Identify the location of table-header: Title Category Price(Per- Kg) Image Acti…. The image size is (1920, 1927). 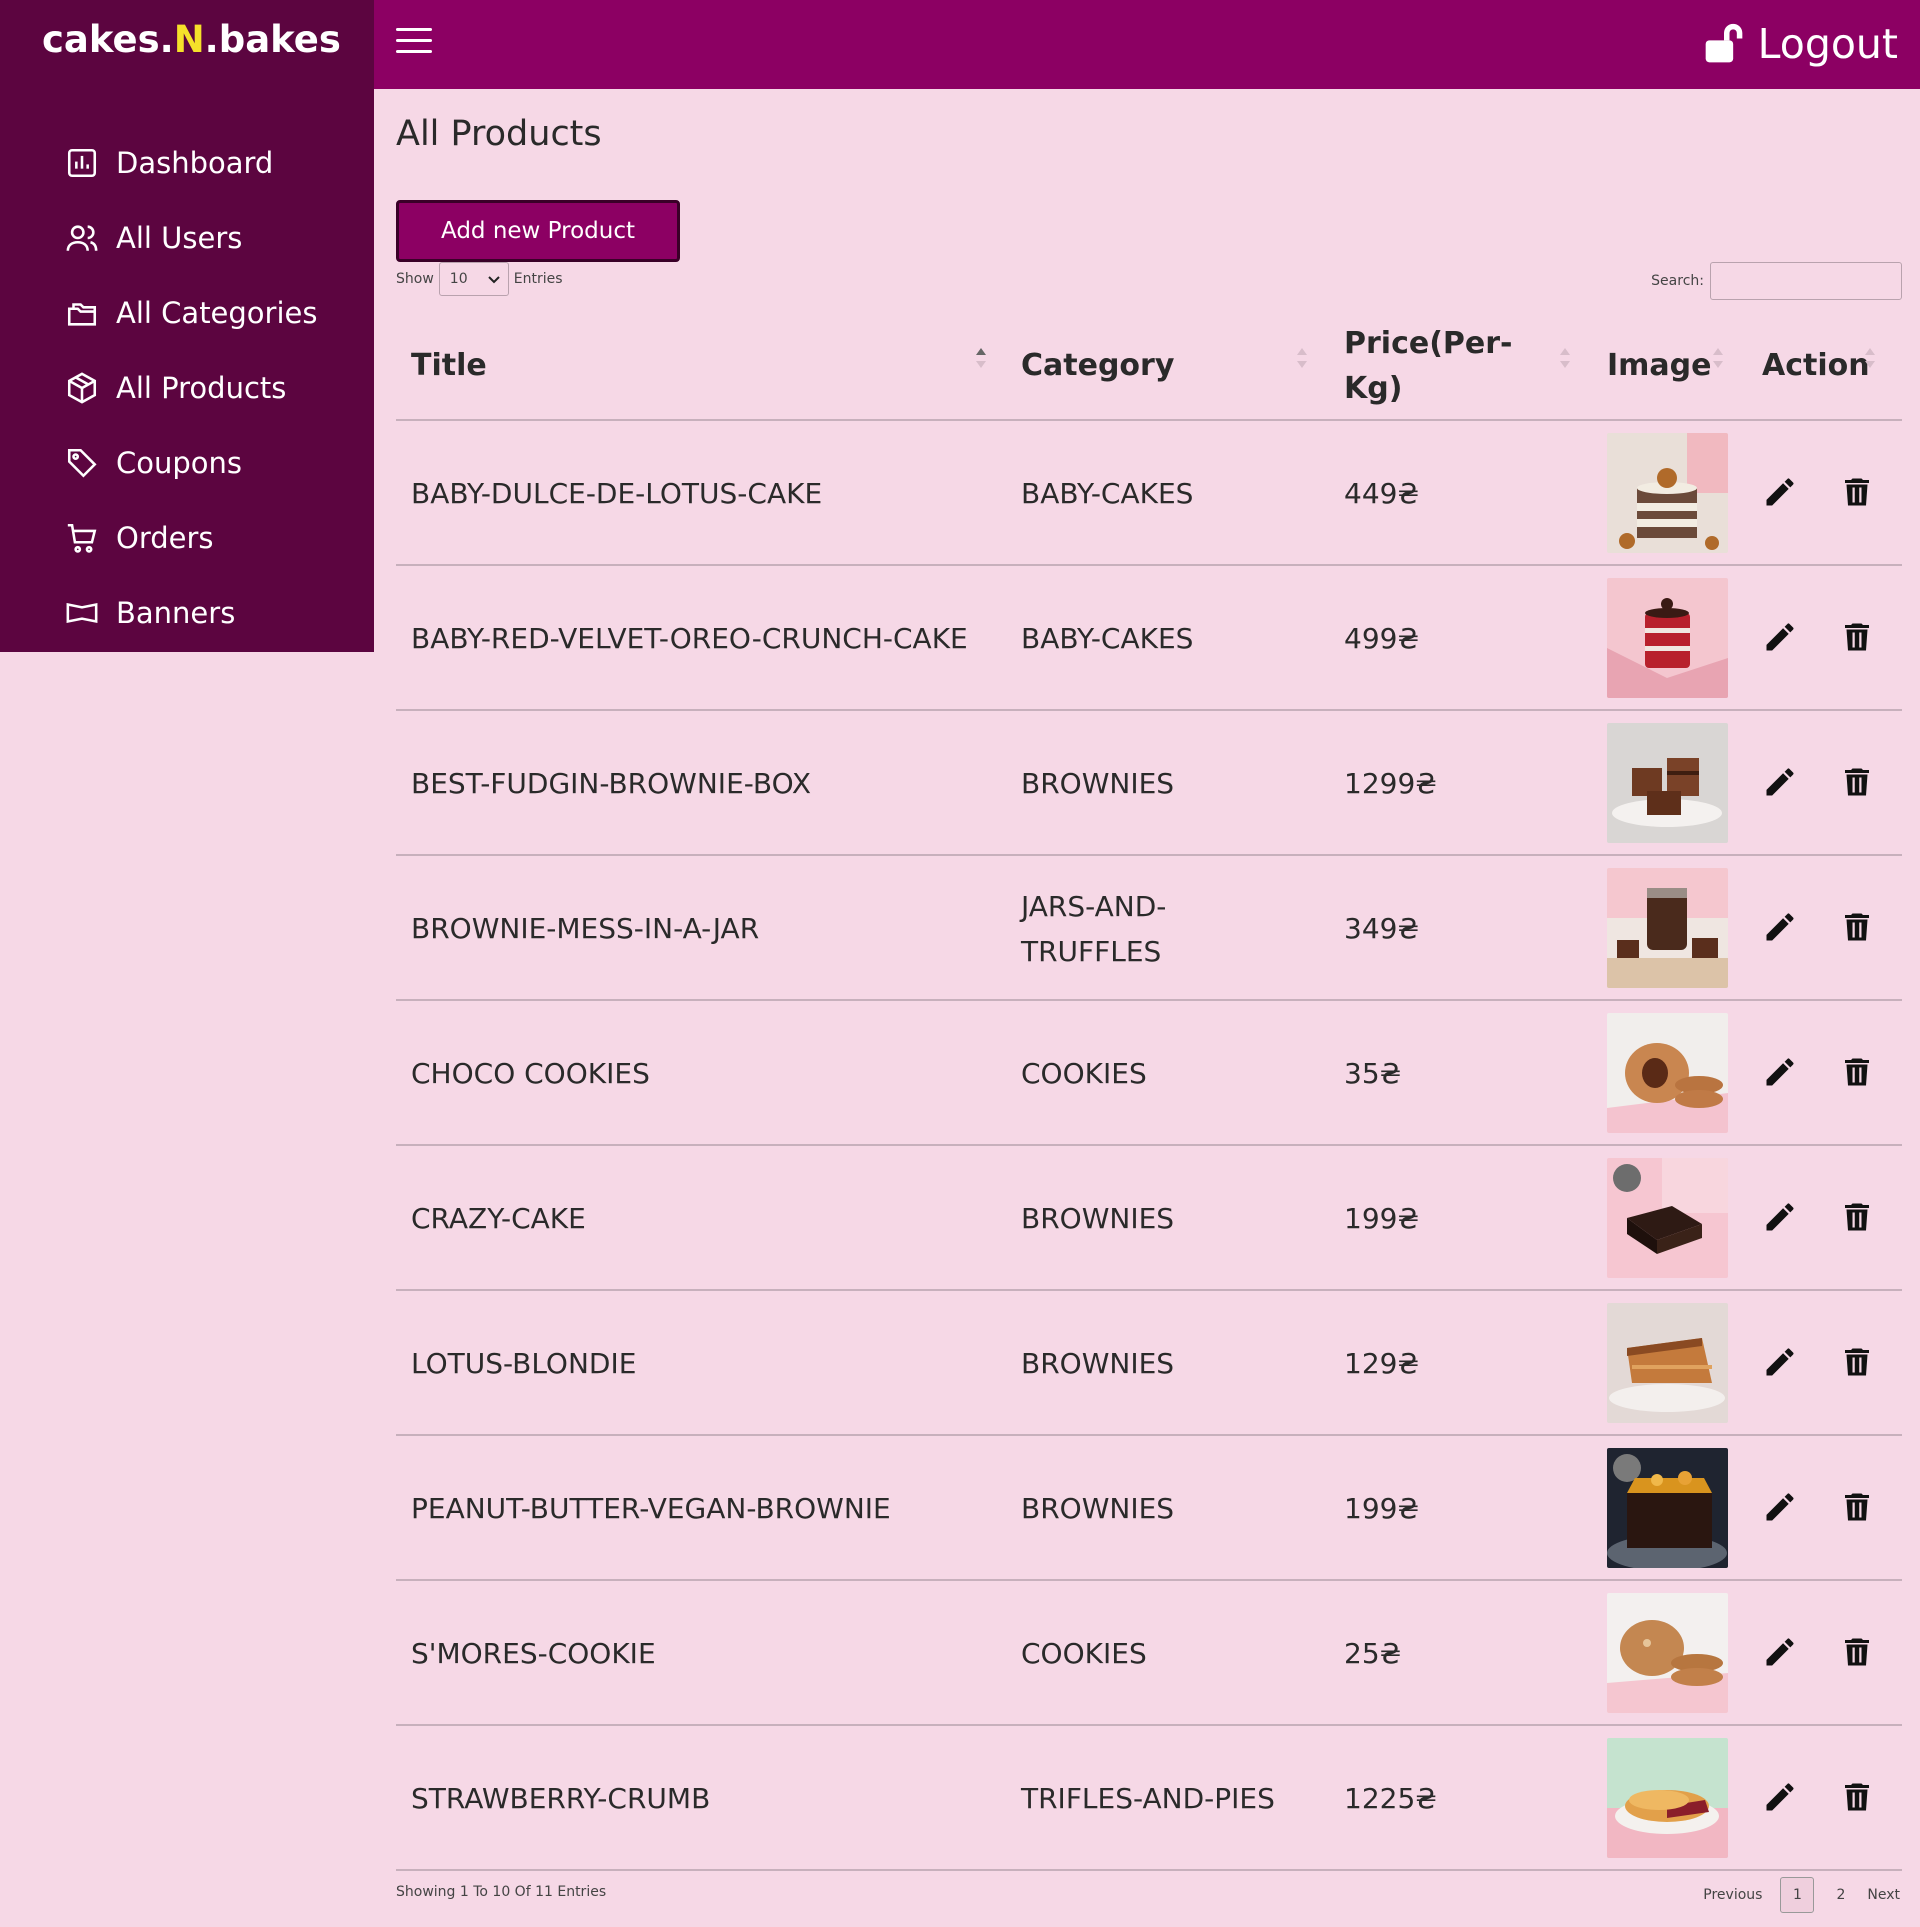
(1149, 365).